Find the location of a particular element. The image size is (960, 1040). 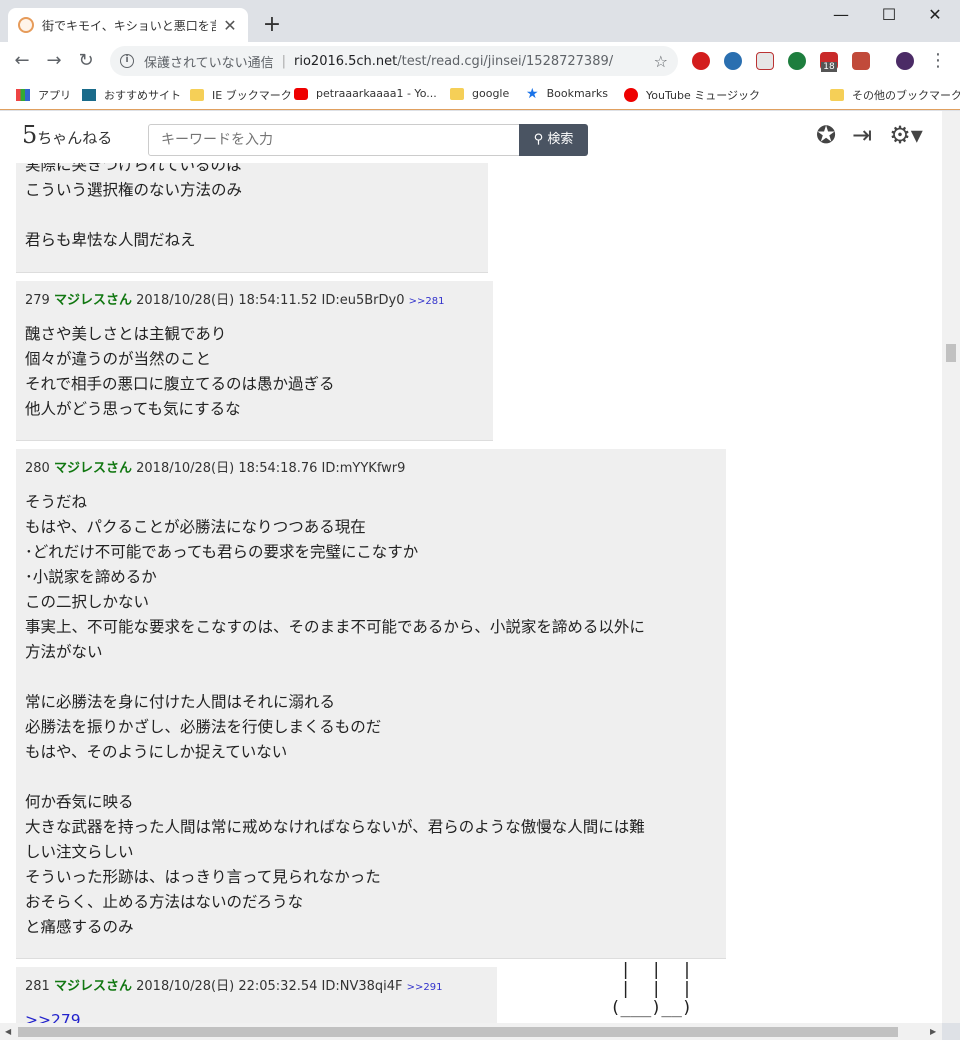

tab-strip: 街でキモイ、キショいと悪口を言われる ✕ + — ☐ ✕ is located at coordinates (480, 21).